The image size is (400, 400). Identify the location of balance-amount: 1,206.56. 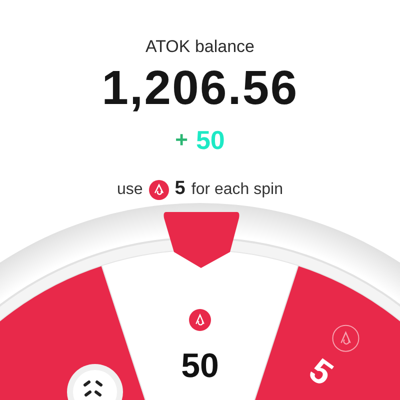
(200, 89).